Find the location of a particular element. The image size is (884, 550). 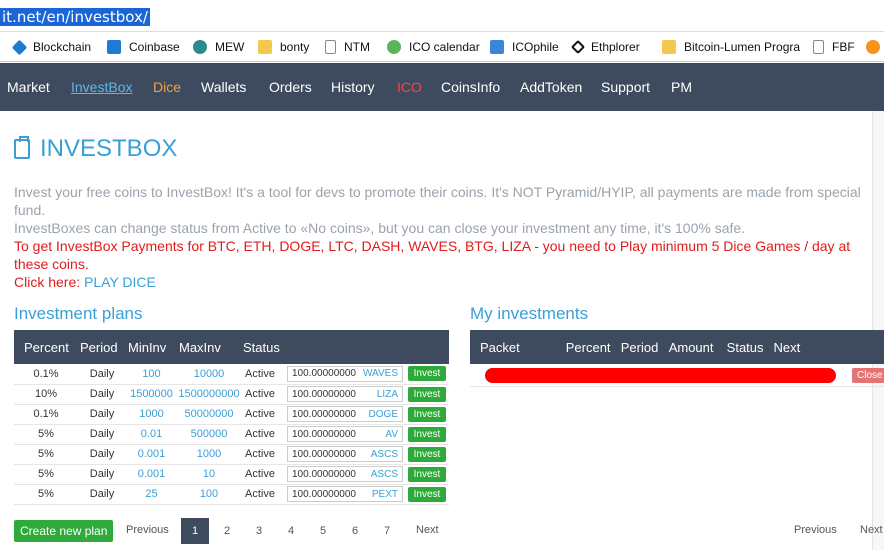

bookmark-icophile: ICOphile is located at coordinates (524, 47).